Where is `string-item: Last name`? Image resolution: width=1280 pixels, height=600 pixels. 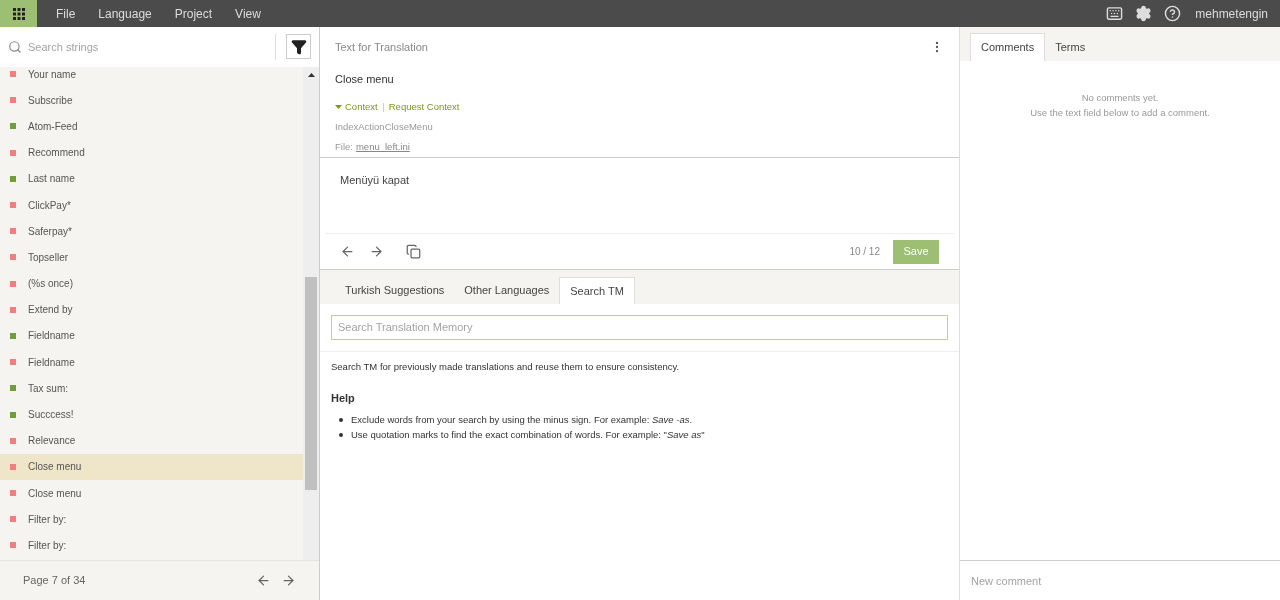
string-item: Last name is located at coordinates (151, 178).